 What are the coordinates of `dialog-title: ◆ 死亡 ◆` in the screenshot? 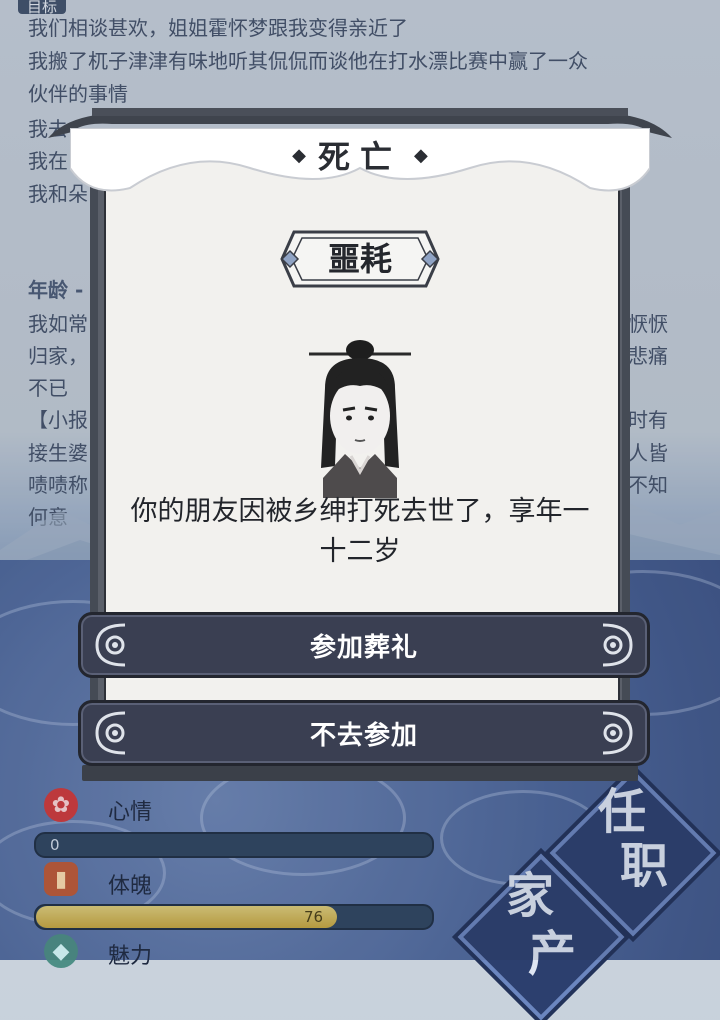 It's located at (360, 155).